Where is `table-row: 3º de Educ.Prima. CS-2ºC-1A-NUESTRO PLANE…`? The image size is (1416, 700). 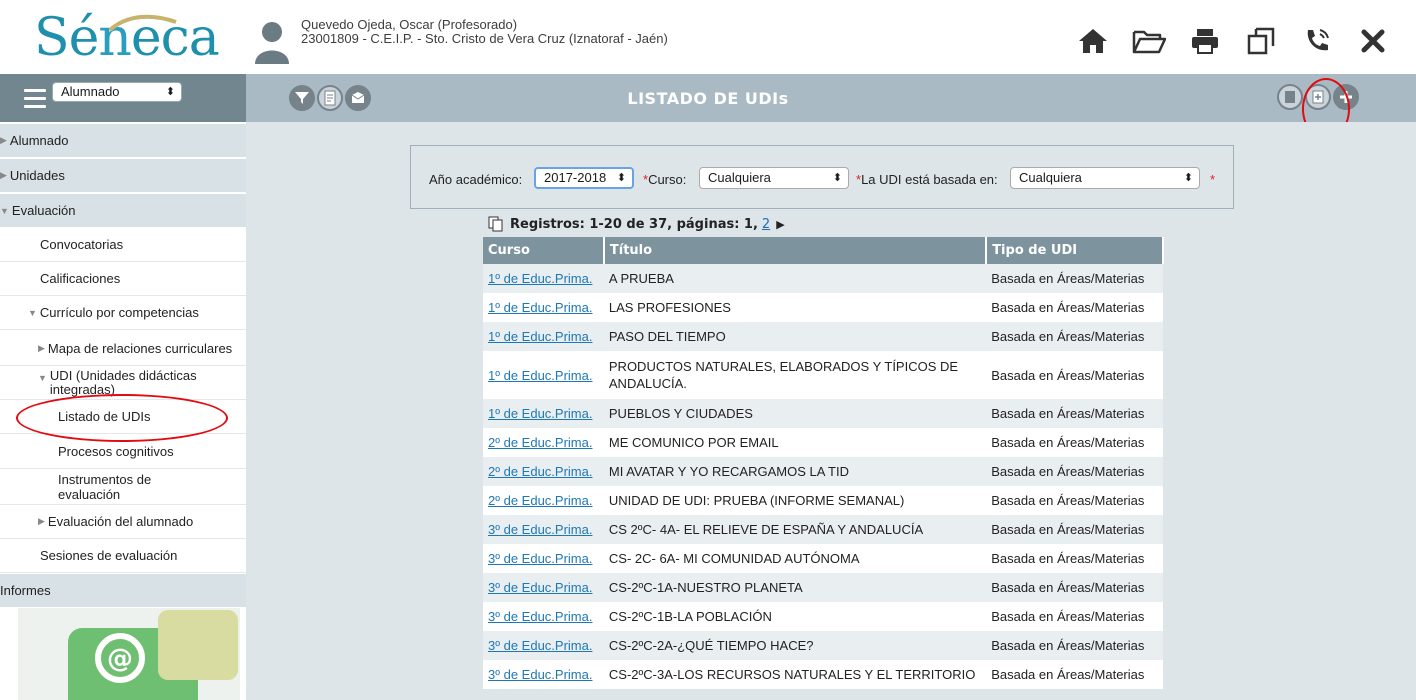 table-row: 3º de Educ.Prima. CS-2ºC-1A-NUESTRO PLANE… is located at coordinates (823, 587).